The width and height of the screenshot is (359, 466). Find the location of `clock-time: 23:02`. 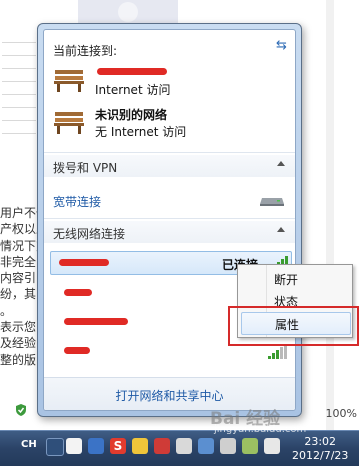

clock-time: 23:02 is located at coordinates (320, 441).